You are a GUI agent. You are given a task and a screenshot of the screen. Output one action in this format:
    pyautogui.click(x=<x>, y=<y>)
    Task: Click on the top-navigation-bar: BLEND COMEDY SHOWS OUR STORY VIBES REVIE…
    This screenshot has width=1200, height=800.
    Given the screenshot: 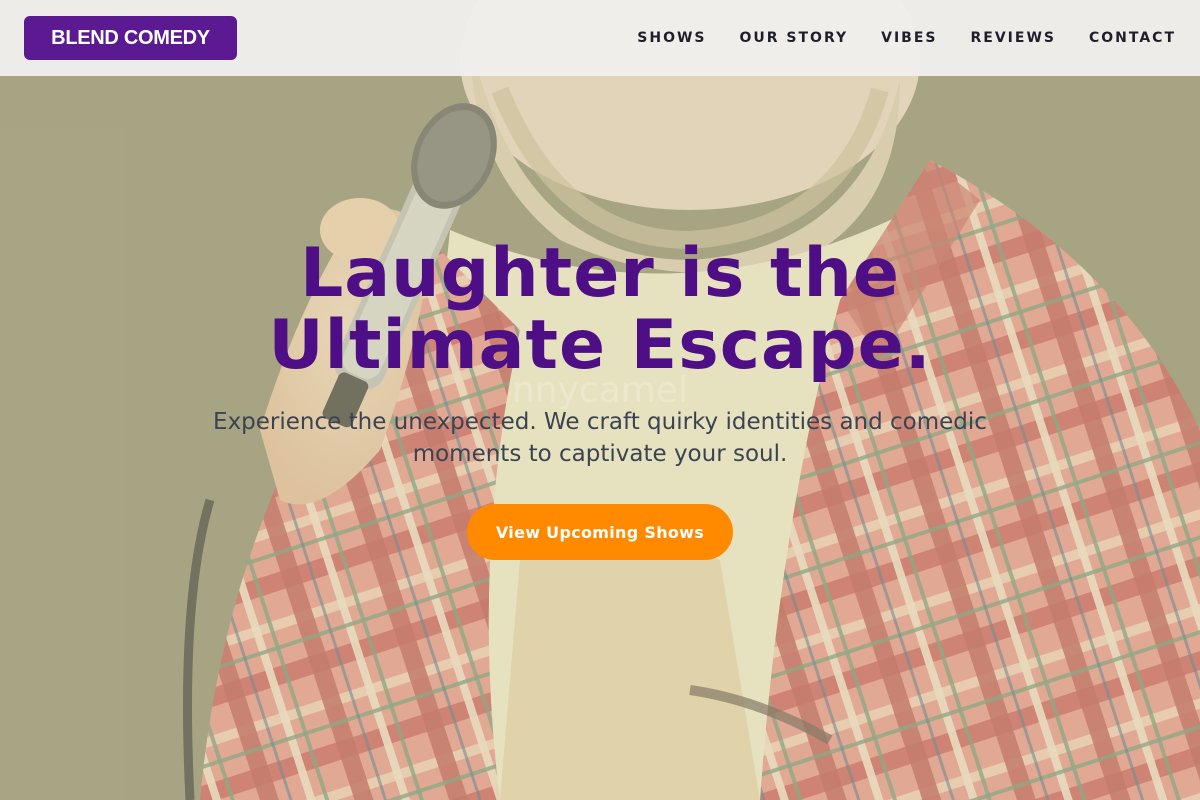 What is the action you would take?
    pyautogui.click(x=600, y=38)
    